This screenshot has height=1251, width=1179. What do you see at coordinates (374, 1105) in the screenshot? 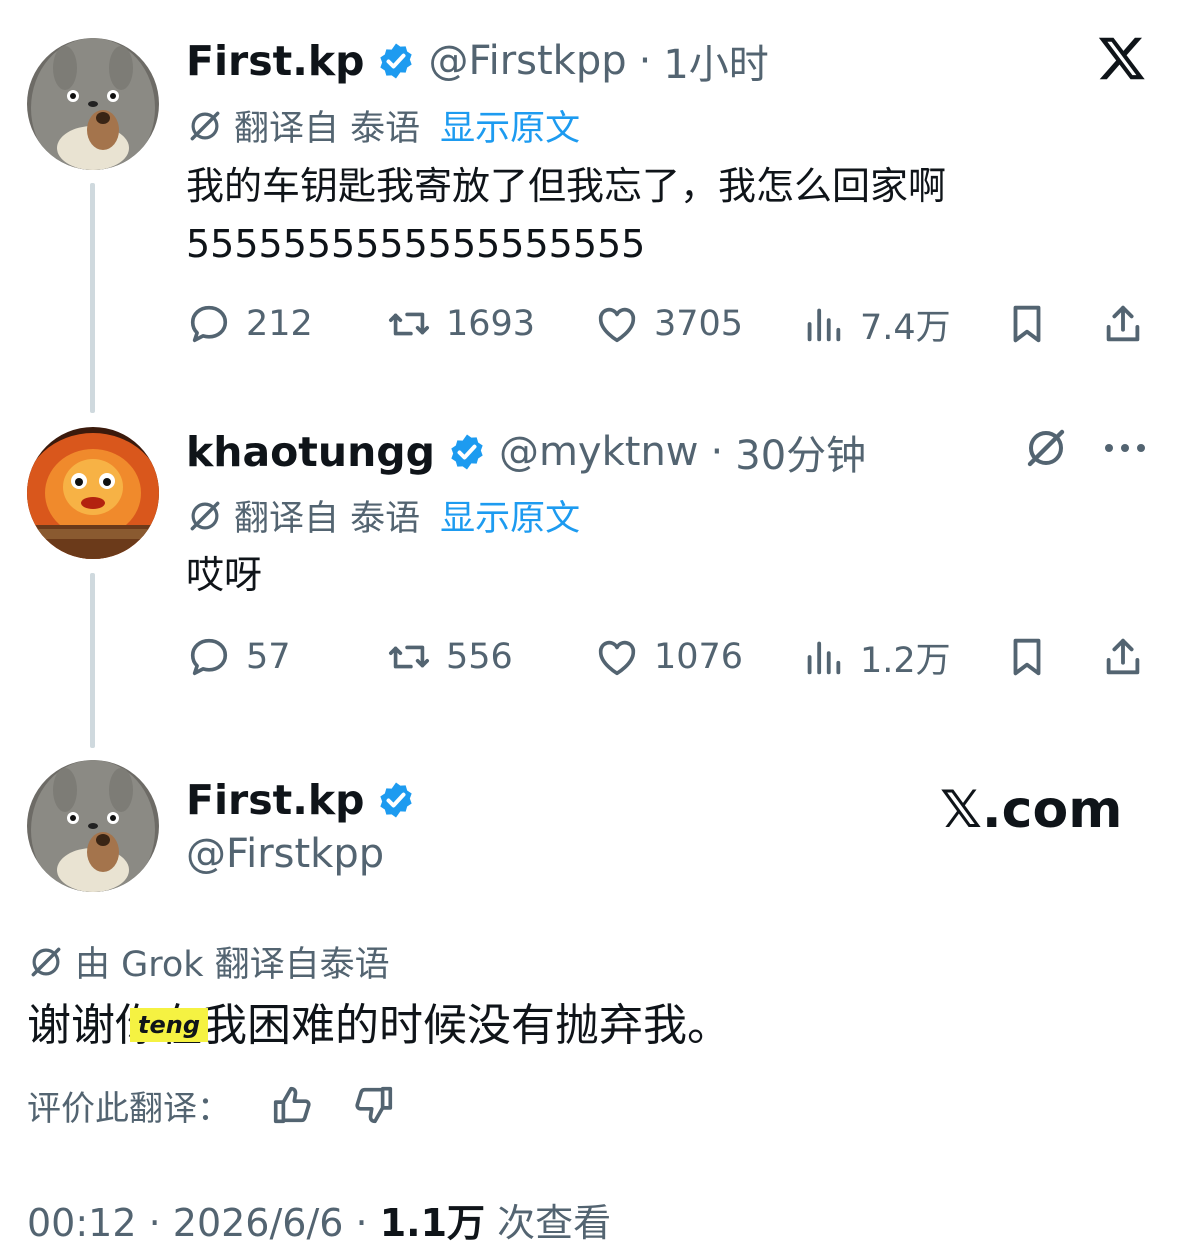
I see `thumbs-down-icon` at bounding box center [374, 1105].